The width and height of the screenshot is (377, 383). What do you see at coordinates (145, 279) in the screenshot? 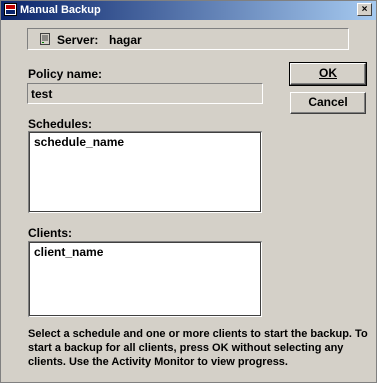
I see `clients-list: client_name` at bounding box center [145, 279].